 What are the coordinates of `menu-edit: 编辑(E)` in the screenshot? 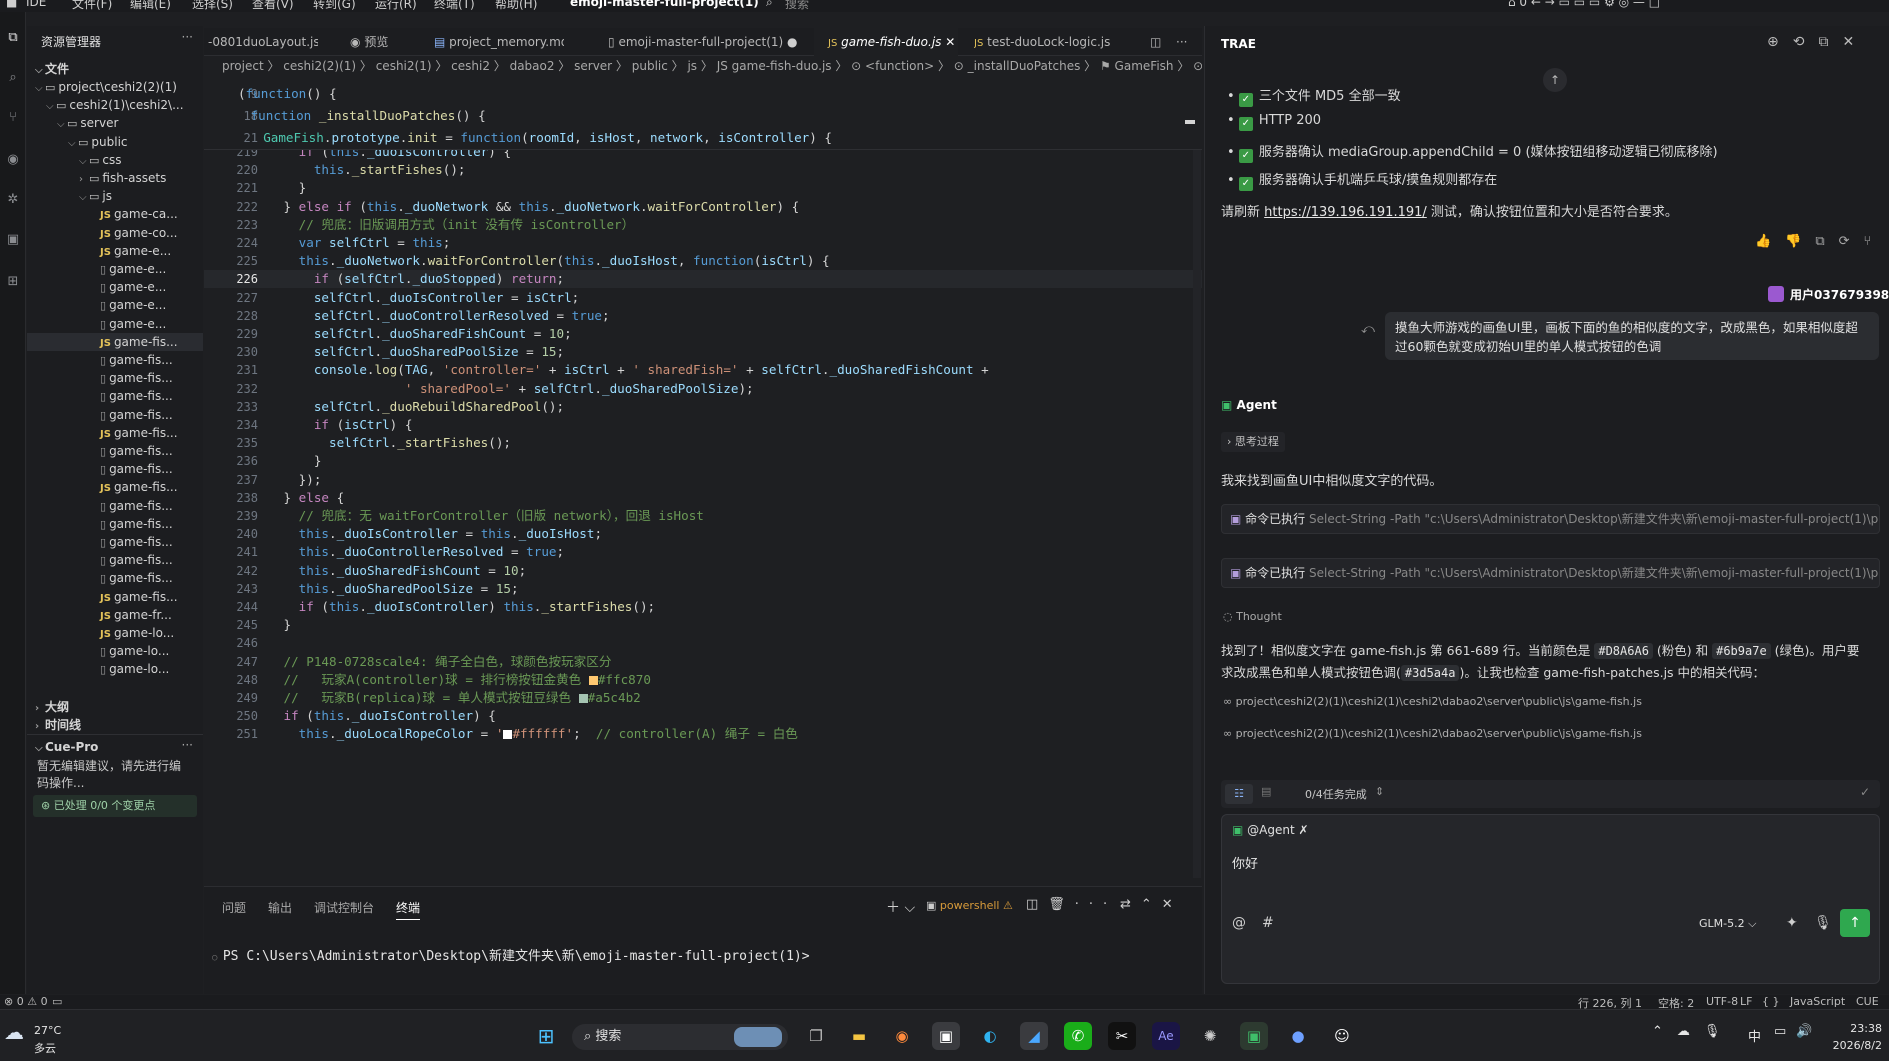 It's located at (150, 6).